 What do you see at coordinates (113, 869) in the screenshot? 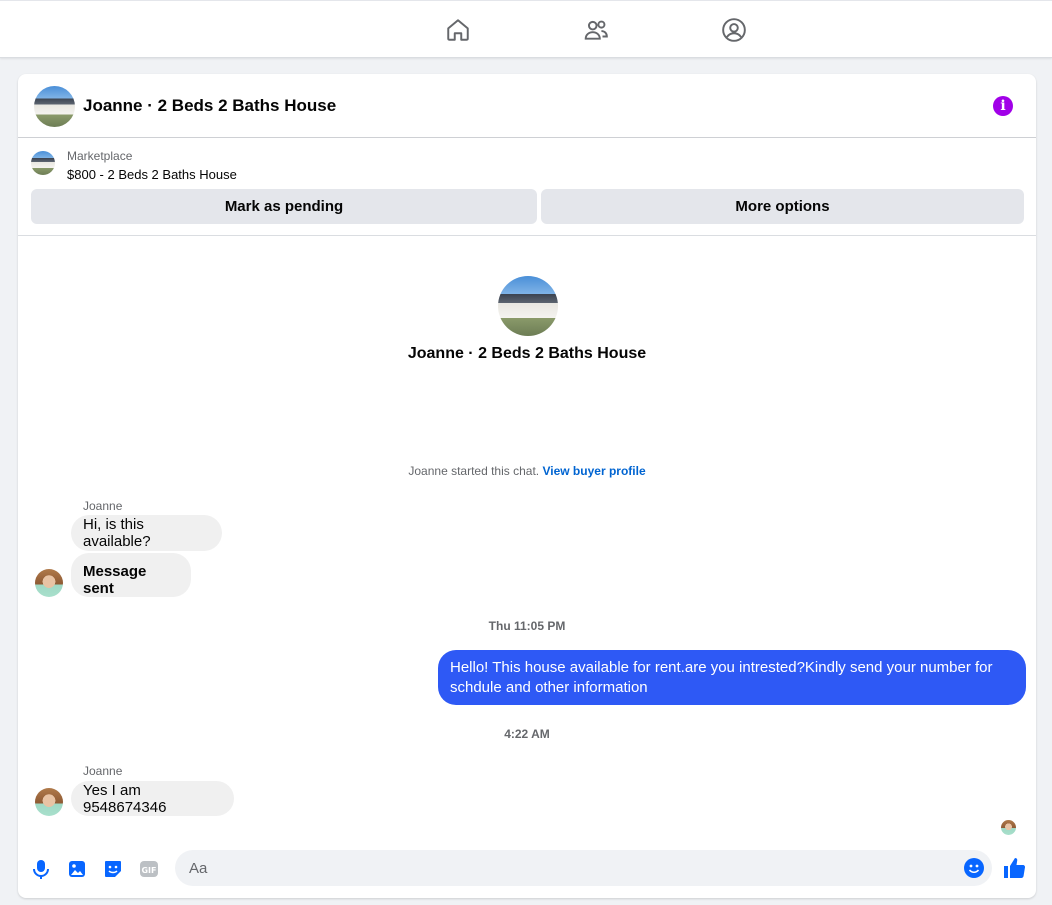
I see `sticker-icon` at bounding box center [113, 869].